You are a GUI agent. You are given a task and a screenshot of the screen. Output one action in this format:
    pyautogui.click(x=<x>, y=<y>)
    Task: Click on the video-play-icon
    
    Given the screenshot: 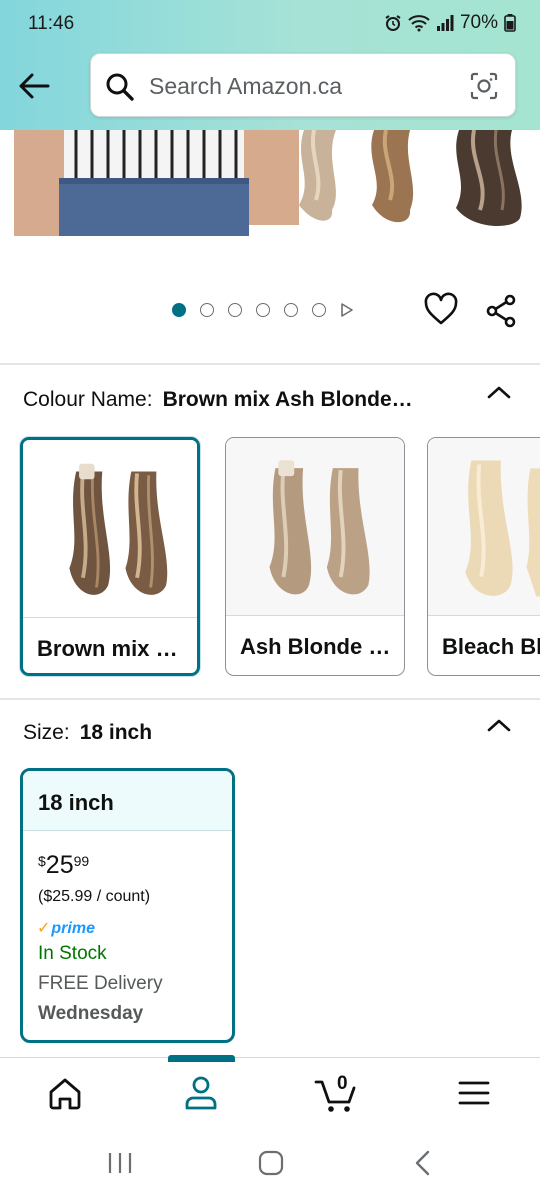 What is the action you would take?
    pyautogui.click(x=347, y=310)
    